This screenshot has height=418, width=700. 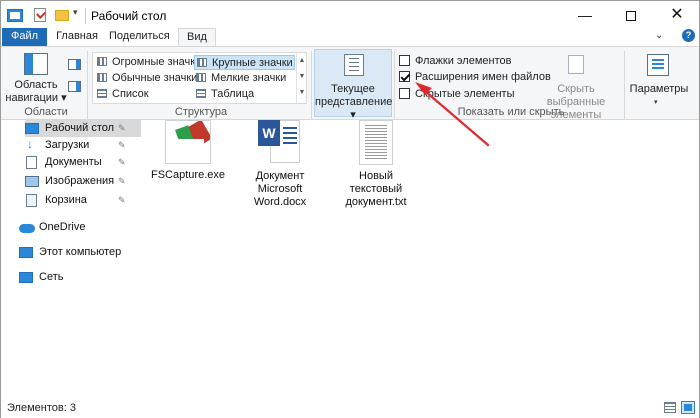 I want to click on navigation-pane-label-line2: навигации ▾, so click(x=36, y=98).